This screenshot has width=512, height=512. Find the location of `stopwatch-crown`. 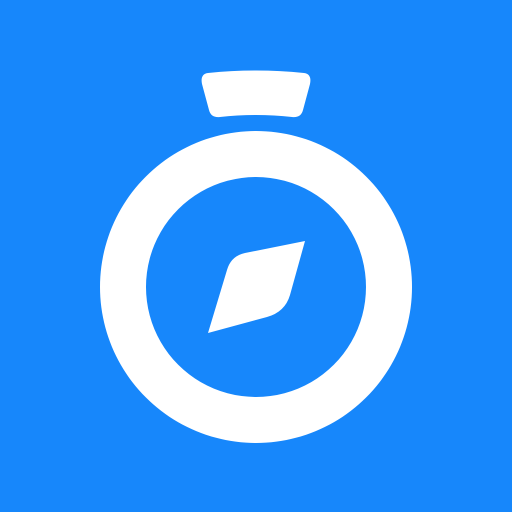

stopwatch-crown is located at coordinates (256, 94).